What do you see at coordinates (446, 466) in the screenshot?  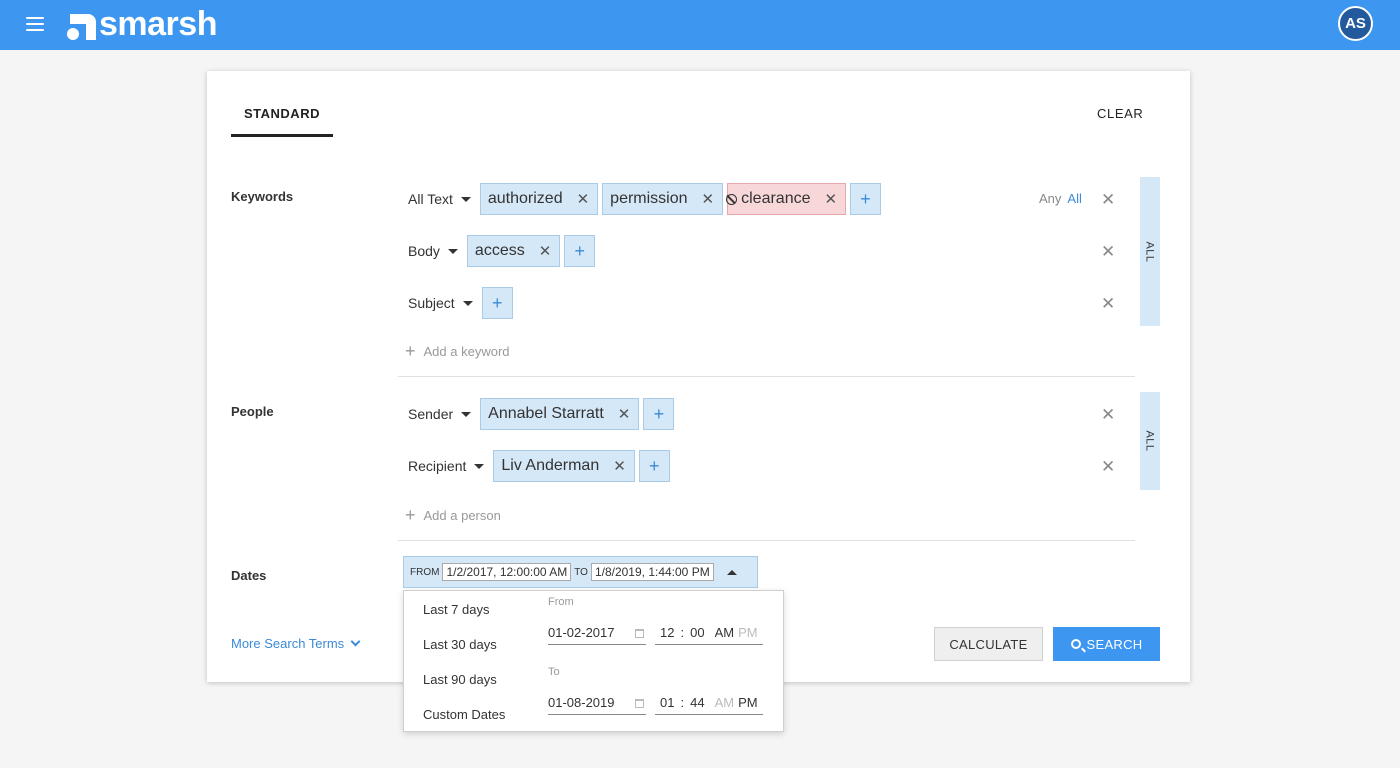 I see `field-select-recipient: Recipient` at bounding box center [446, 466].